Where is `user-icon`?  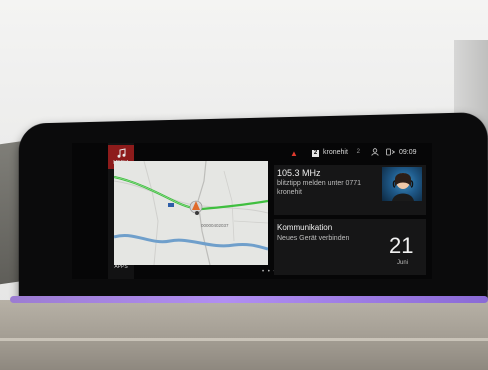
user-icon is located at coordinates (375, 152).